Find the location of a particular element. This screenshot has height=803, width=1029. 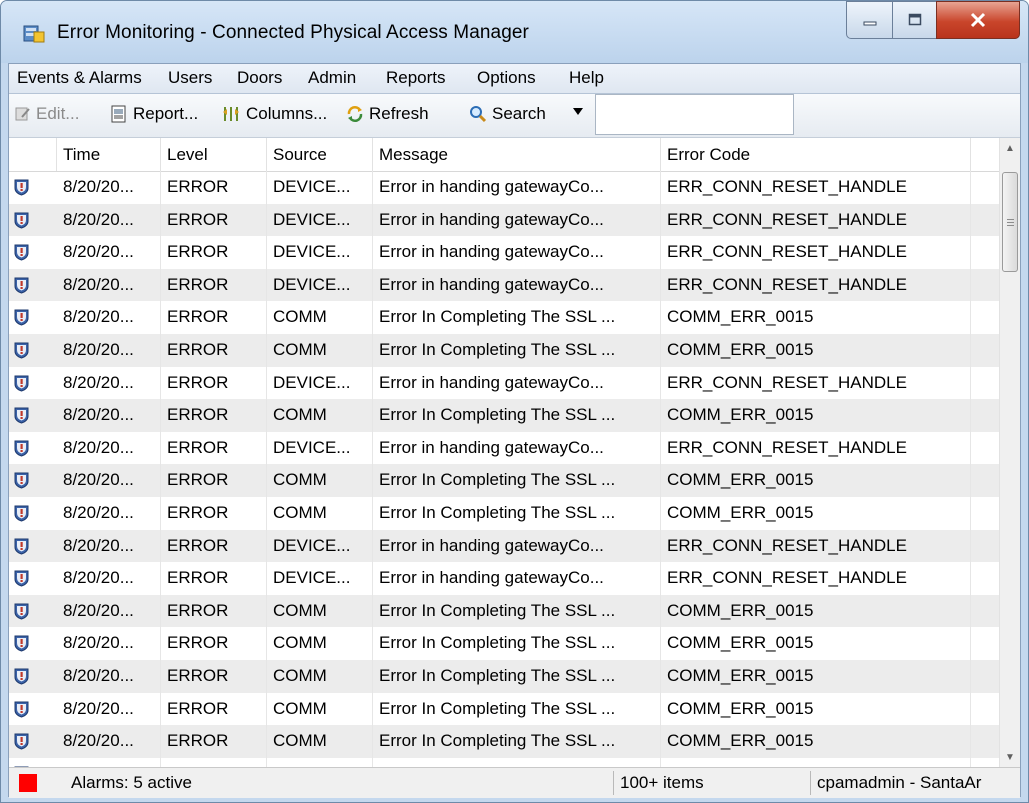

dropdown-arrow-icon is located at coordinates (578, 111).